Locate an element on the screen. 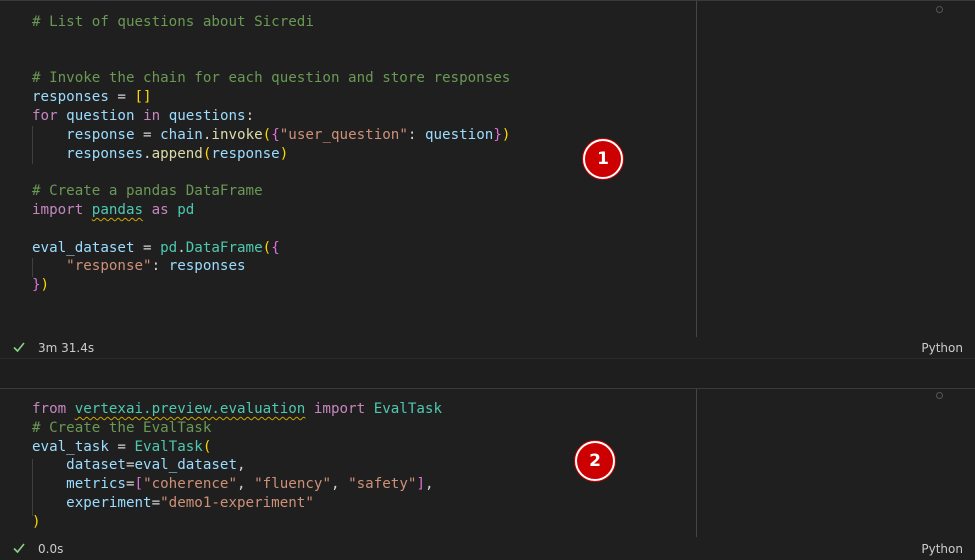  check-icon is located at coordinates (19, 347).